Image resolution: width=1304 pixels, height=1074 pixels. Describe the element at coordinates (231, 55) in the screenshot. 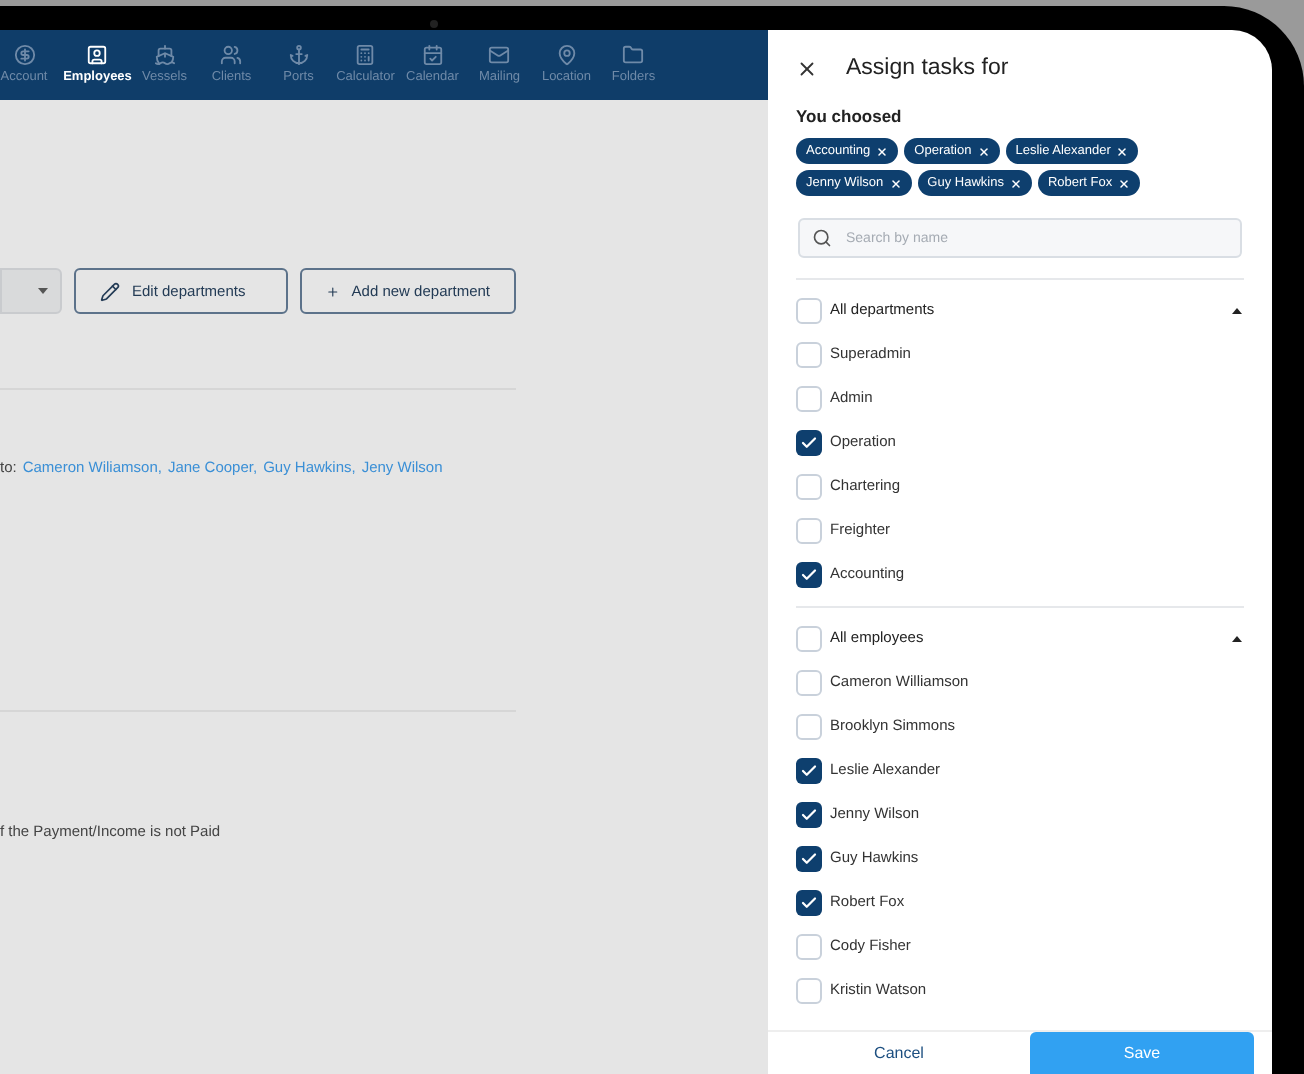

I see `users-icon` at that location.